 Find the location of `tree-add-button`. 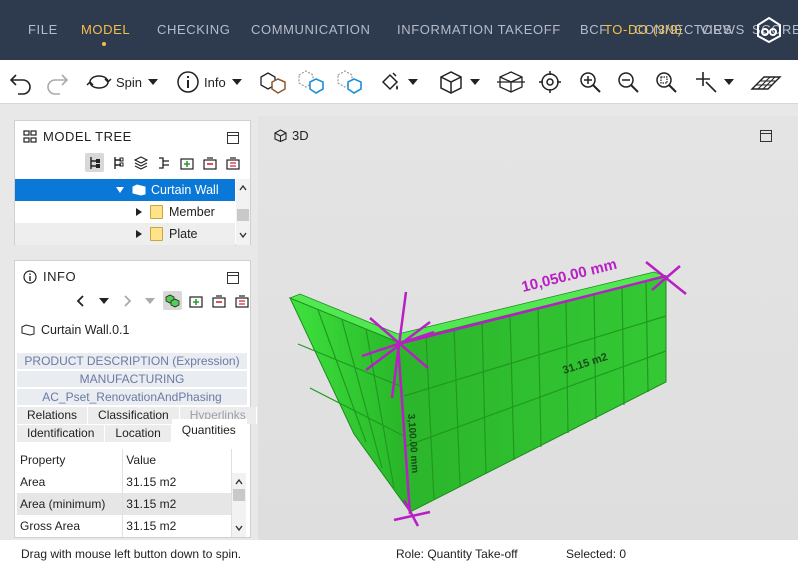

tree-add-button is located at coordinates (186, 162).